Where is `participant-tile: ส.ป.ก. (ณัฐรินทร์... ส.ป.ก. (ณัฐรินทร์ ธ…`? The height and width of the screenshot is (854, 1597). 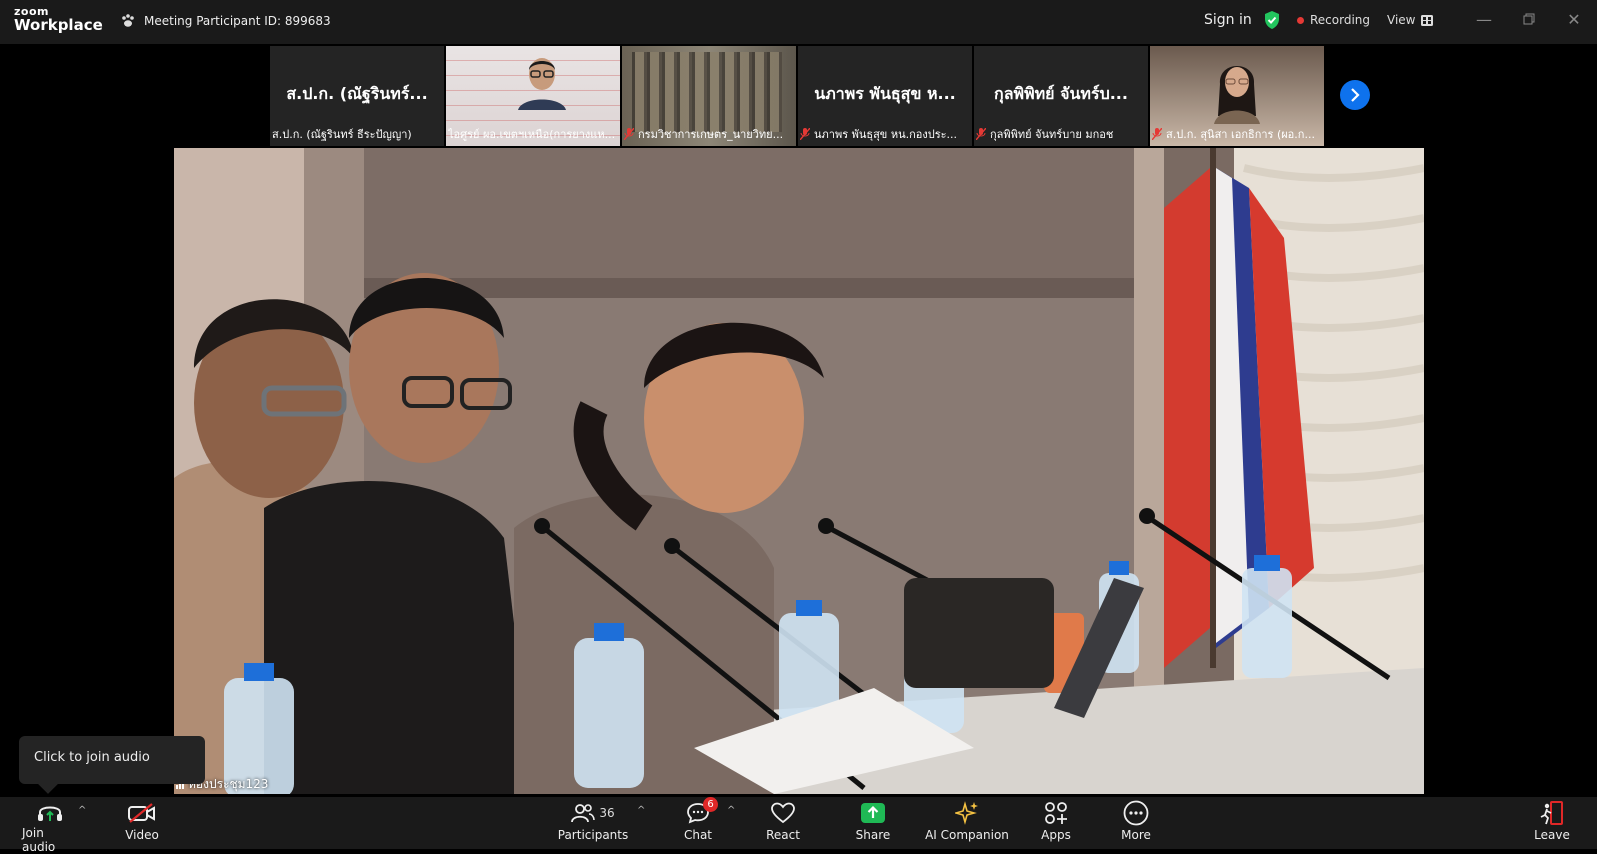 participant-tile: ส.ป.ก. (ณัฐรินทร์... ส.ป.ก. (ณัฐรินทร์ ธ… is located at coordinates (357, 96).